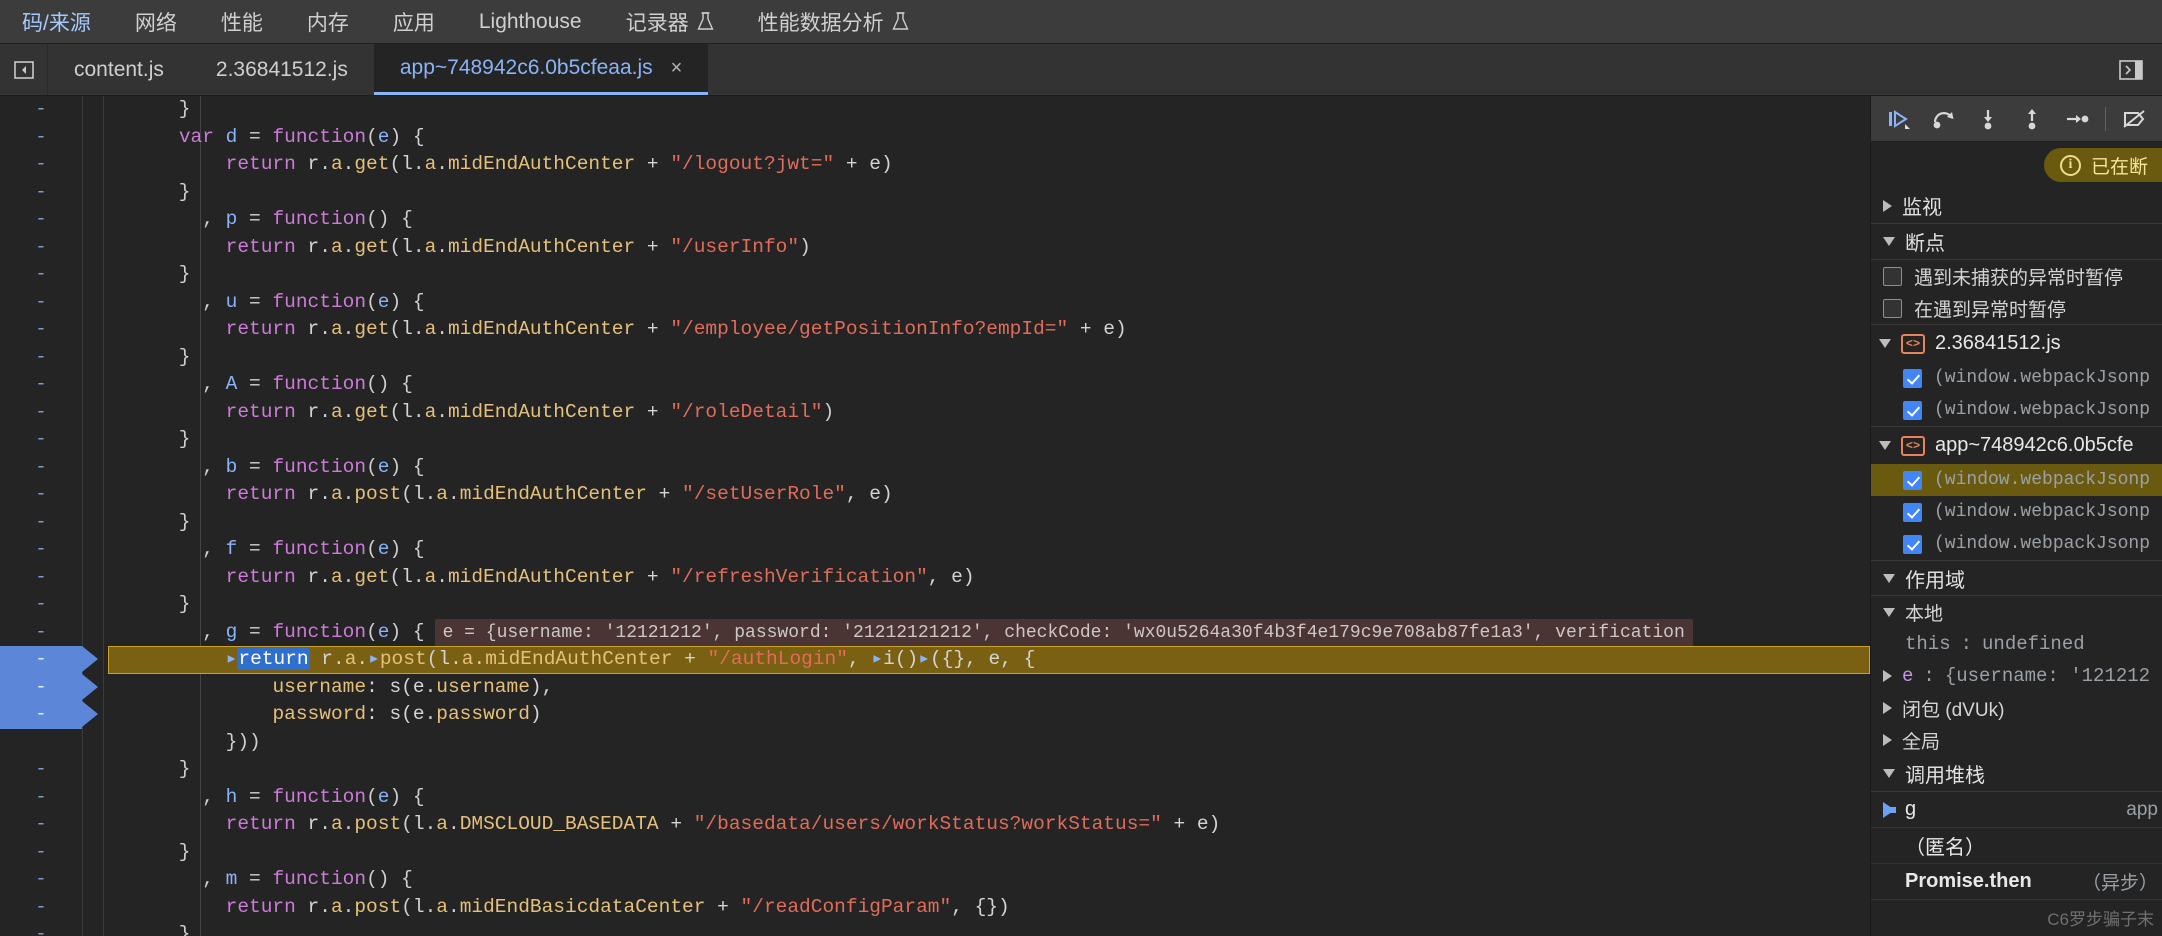 This screenshot has height=936, width=2162. I want to click on callstack-frame-1: （匿名）, so click(2016, 846).